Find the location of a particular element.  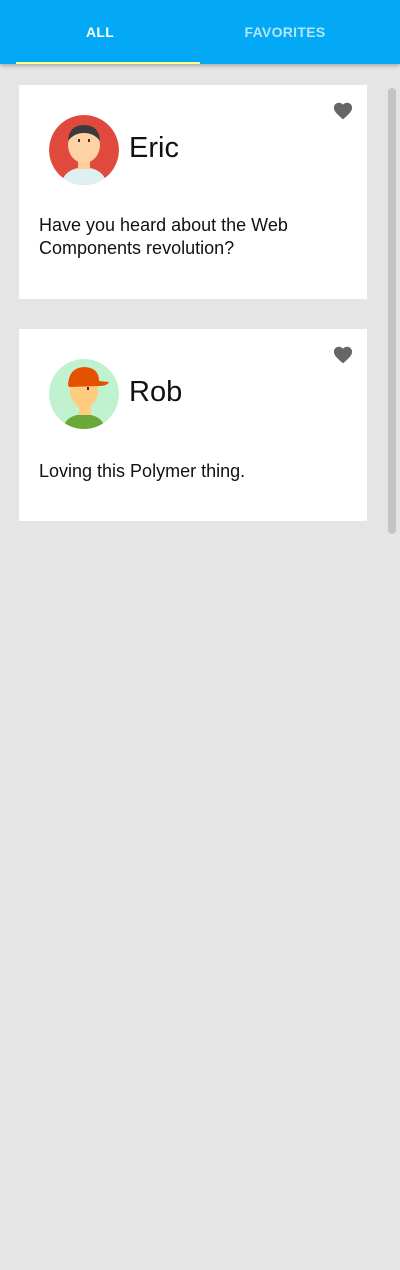

tab-favorites: FAVORITES is located at coordinates (285, 32).